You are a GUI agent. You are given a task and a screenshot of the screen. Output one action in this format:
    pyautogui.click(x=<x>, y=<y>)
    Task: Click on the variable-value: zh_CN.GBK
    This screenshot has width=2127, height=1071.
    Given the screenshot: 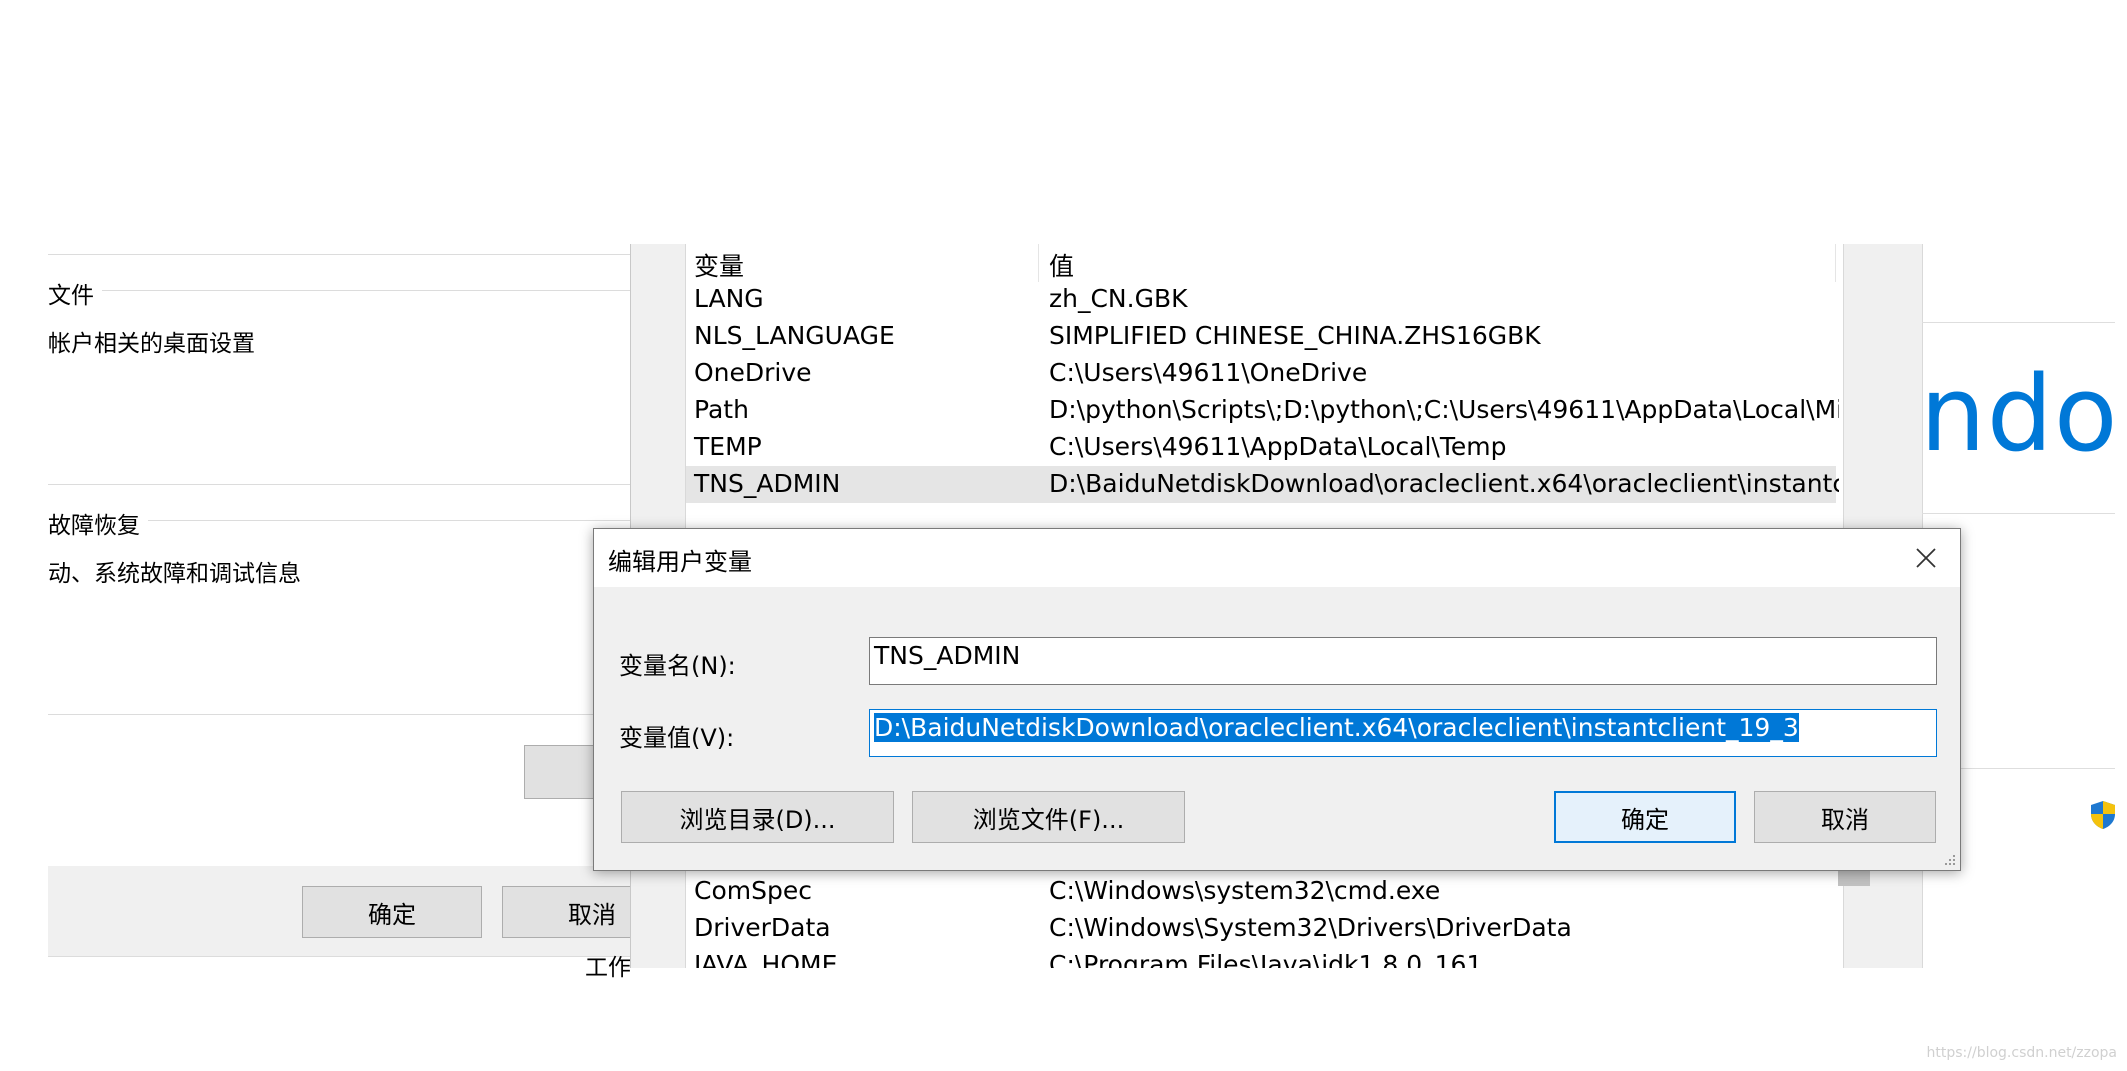 What is the action you would take?
    pyautogui.click(x=1118, y=298)
    